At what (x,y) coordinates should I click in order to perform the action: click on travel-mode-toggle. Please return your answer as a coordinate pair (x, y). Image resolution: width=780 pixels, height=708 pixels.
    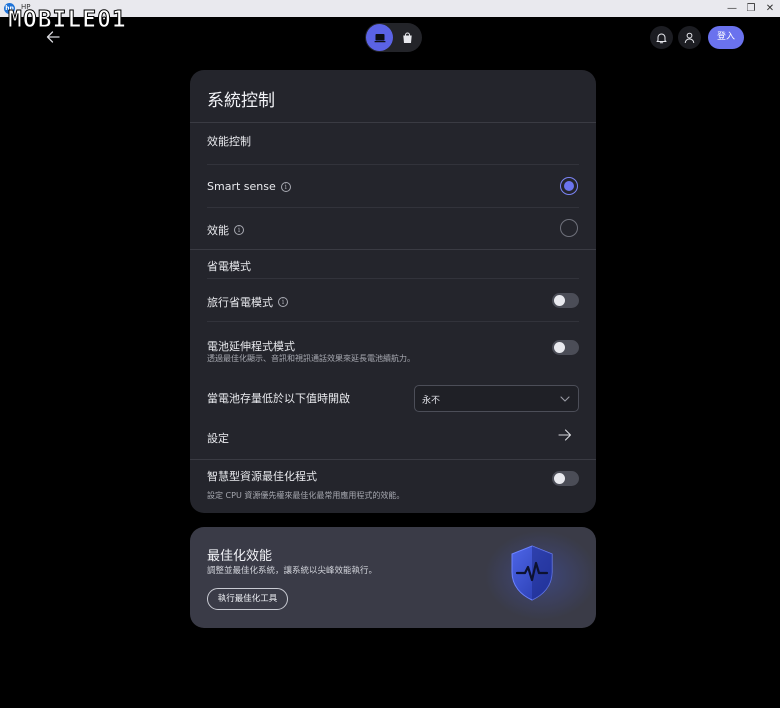
    Looking at the image, I should click on (565, 300).